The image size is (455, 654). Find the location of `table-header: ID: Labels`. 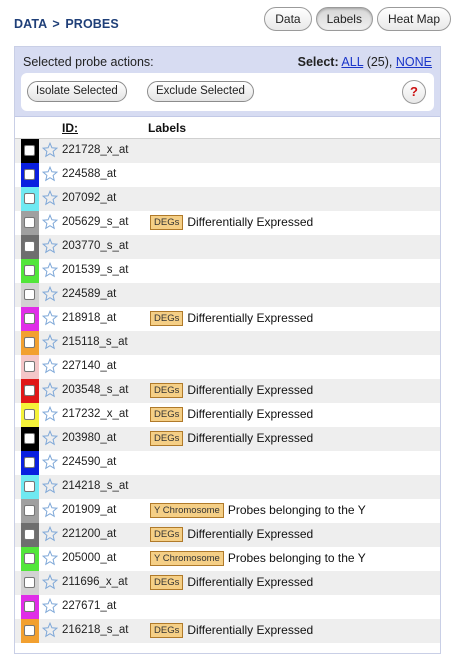

table-header: ID: Labels is located at coordinates (227, 128).